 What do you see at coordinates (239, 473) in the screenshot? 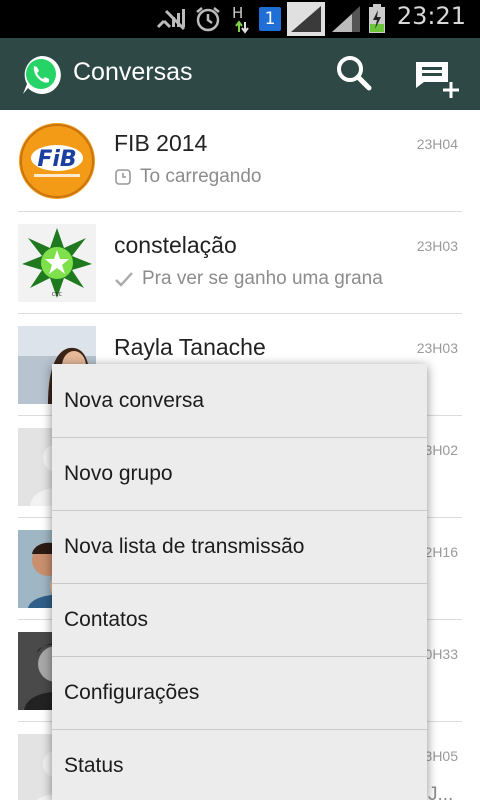
I see `menu-item-novo-grupo: Novo grupo` at bounding box center [239, 473].